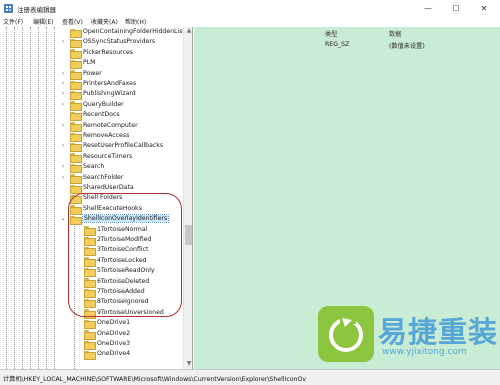  I want to click on menu-favorites: 收藏夹(A), so click(104, 21).